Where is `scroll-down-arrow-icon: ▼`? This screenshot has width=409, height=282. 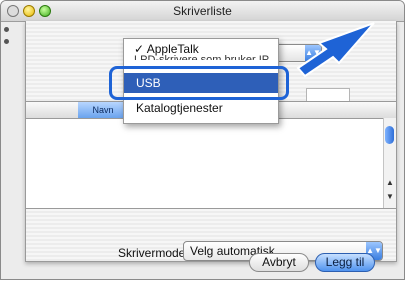 scroll-down-arrow-icon: ▼ is located at coordinates (390, 196).